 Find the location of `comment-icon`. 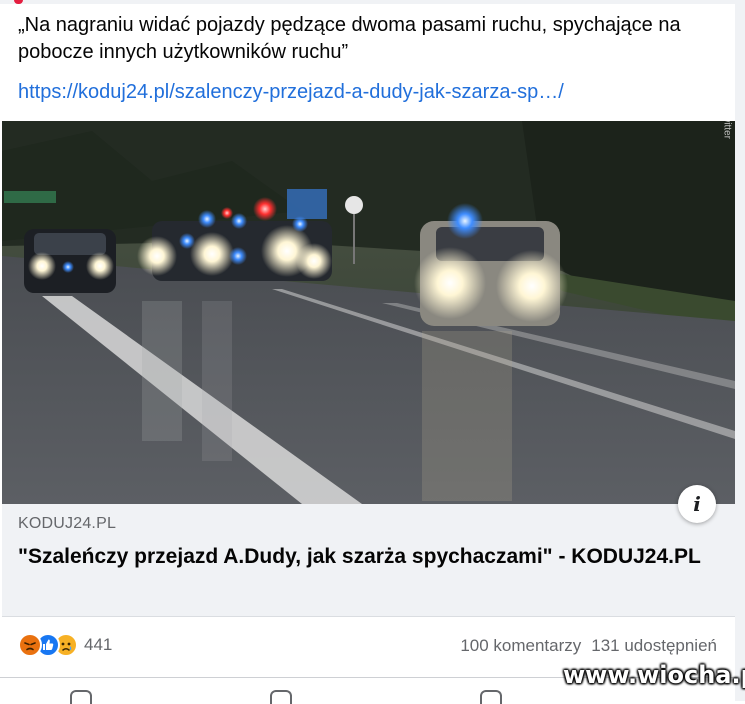

comment-icon is located at coordinates (281, 697).